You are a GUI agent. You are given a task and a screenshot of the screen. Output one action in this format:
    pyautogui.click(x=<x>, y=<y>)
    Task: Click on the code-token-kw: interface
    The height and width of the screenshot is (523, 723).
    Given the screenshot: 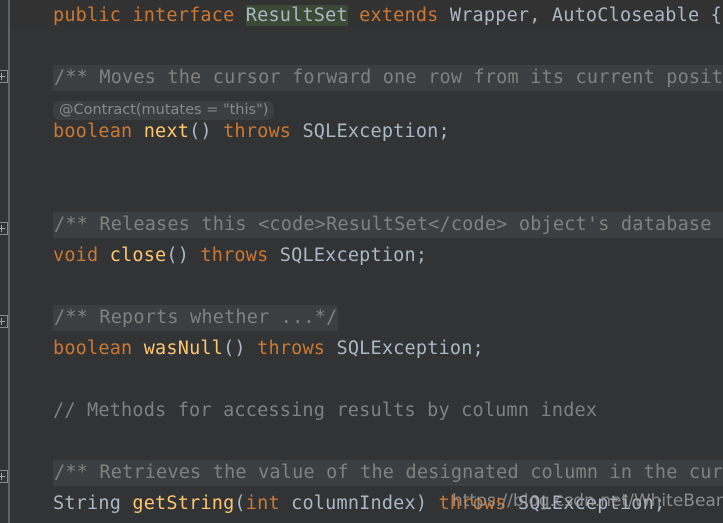 What is the action you would take?
    pyautogui.click(x=183, y=15)
    